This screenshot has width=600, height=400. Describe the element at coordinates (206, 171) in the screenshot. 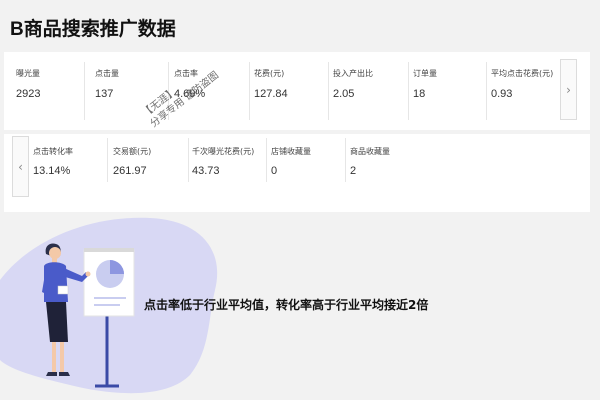

I see `metric-value-cpm: 43.73` at that location.